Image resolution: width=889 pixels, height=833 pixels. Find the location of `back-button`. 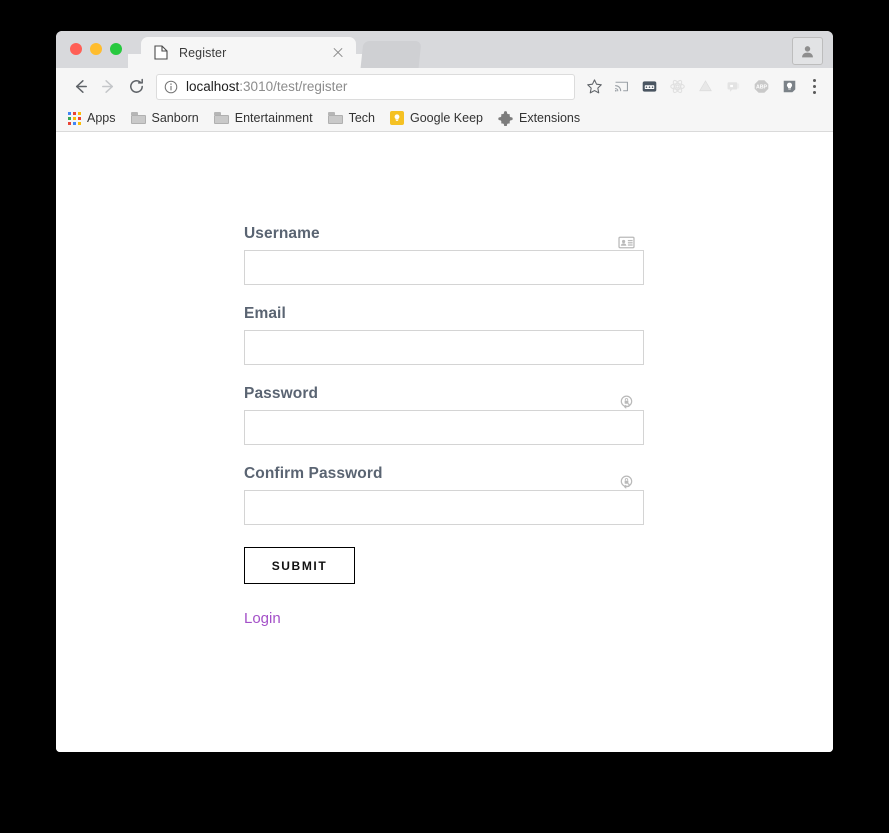

back-button is located at coordinates (80, 87).